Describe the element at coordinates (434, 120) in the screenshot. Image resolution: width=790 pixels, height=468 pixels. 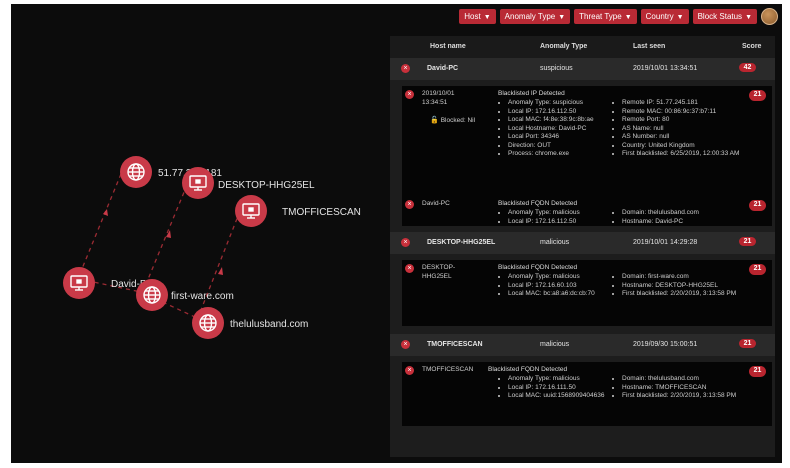
I see `unlock-icon: 🔓` at that location.